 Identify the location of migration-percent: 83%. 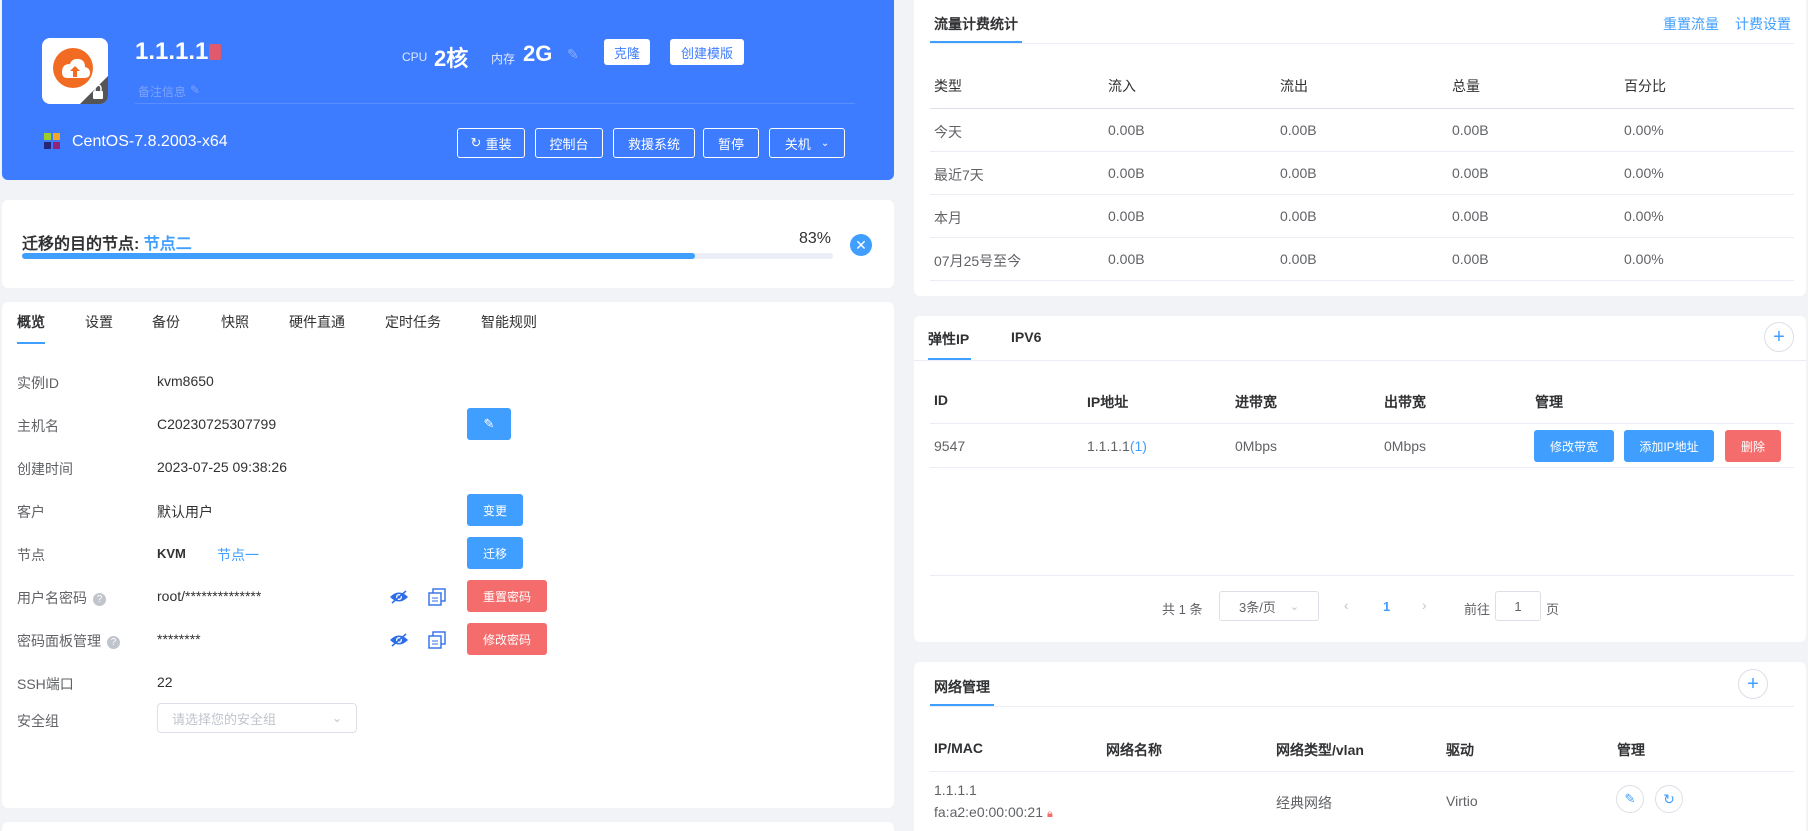
(815, 238).